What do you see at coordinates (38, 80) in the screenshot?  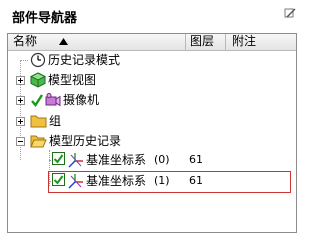 I see `model-view-icon` at bounding box center [38, 80].